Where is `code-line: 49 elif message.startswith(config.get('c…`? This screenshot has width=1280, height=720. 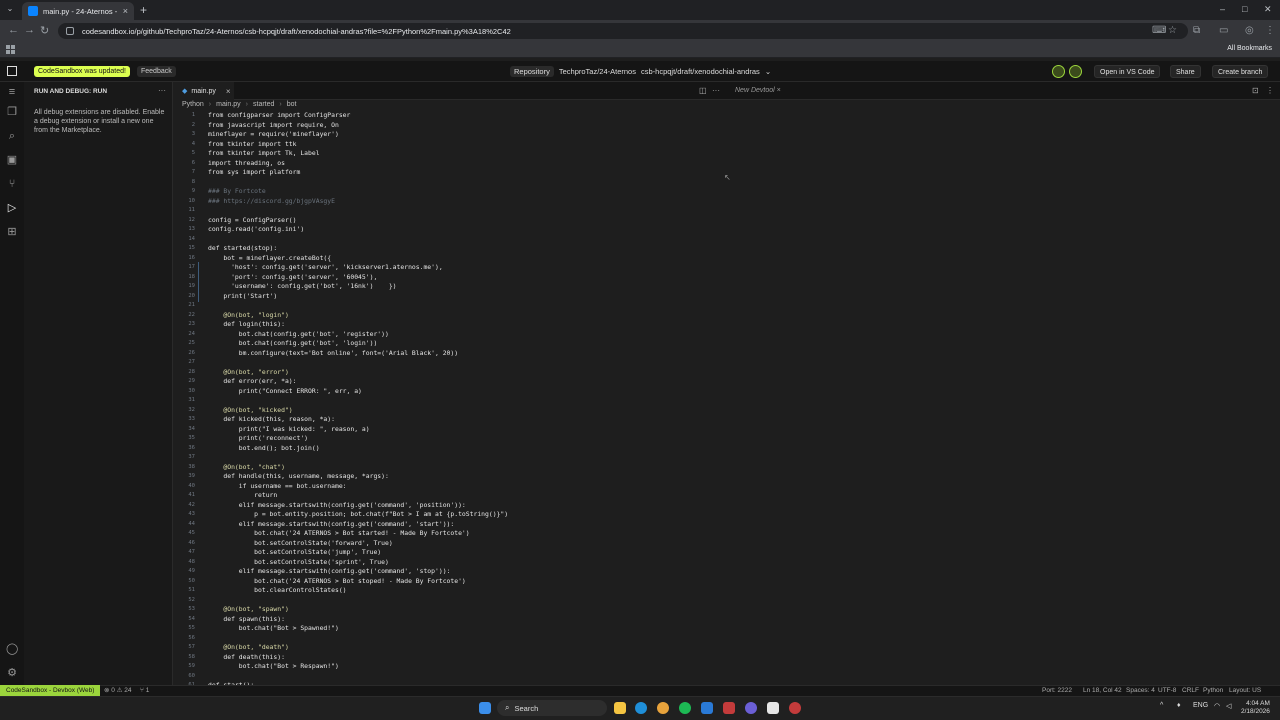 code-line: 49 elif message.startswith(config.get('c… is located at coordinates (727, 572).